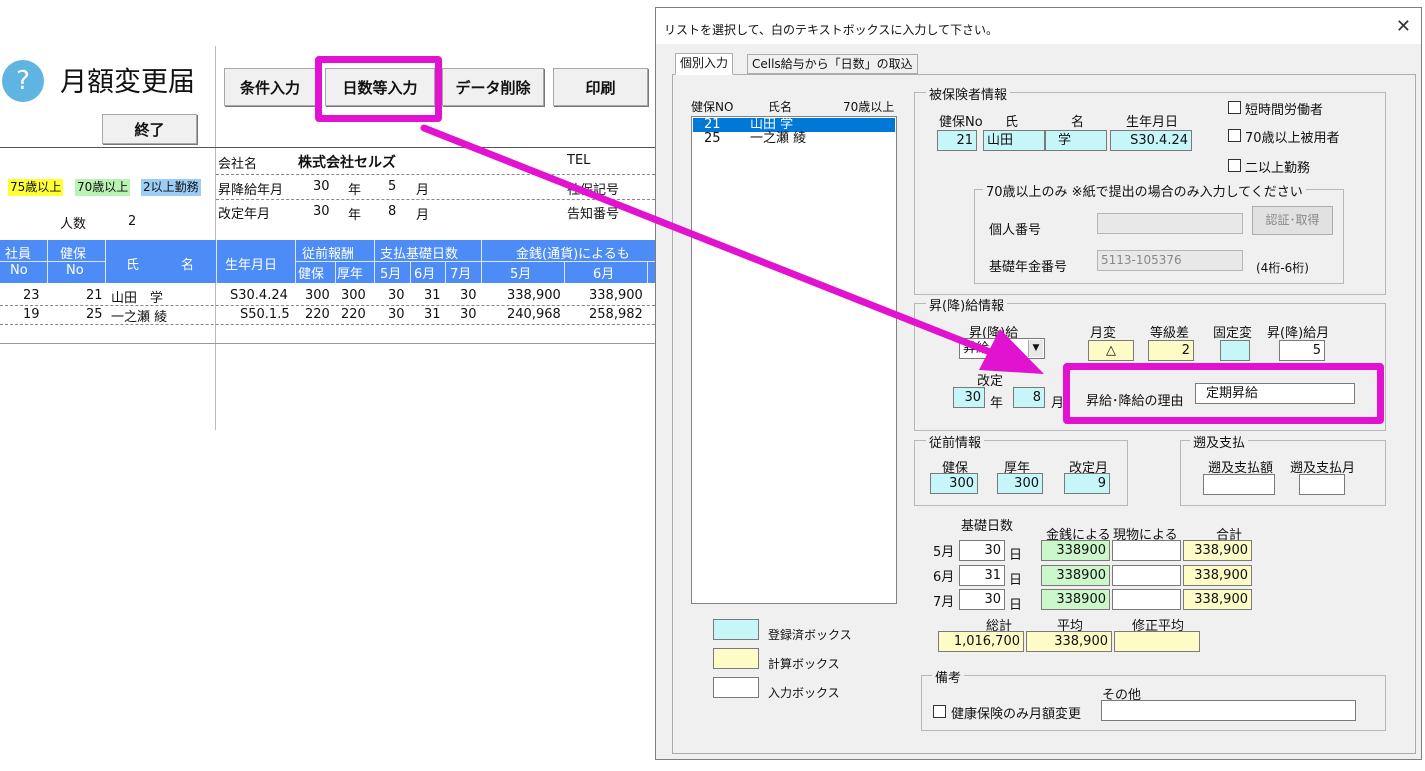  Describe the element at coordinates (794, 360) in the screenshot. I see `employee-listbox: 21 山田 学 25 一之瀬 綾` at that location.